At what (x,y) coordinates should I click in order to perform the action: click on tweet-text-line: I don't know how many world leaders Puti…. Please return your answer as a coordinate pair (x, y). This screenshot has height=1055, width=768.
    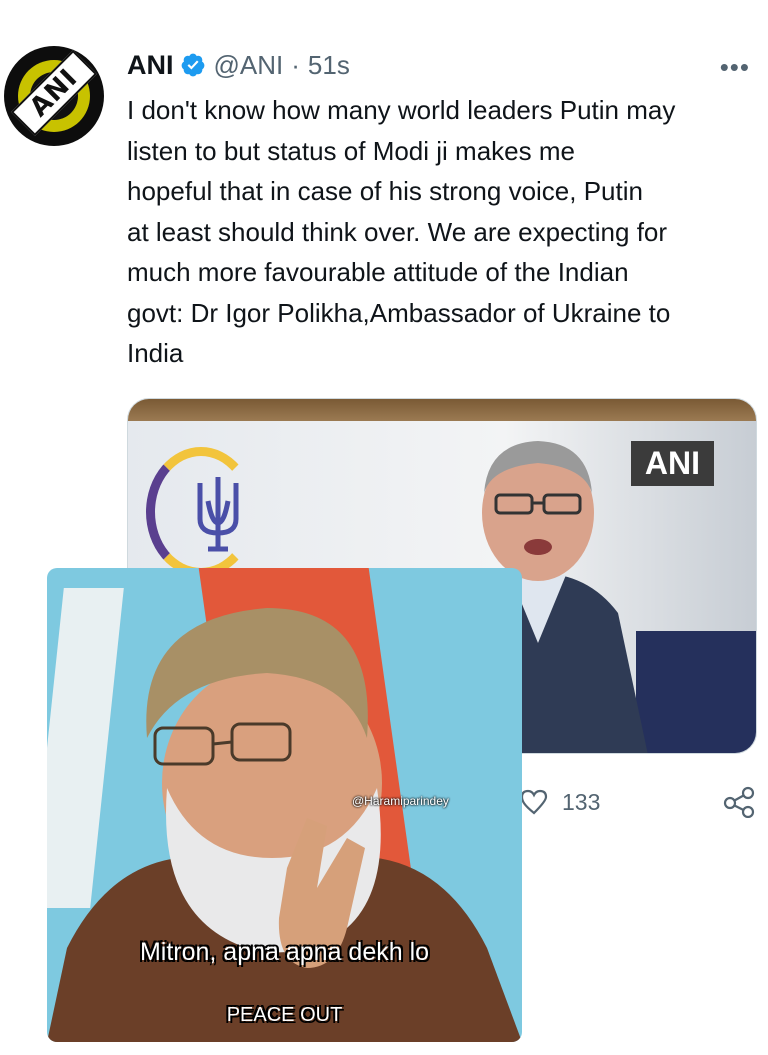
    Looking at the image, I should click on (401, 110).